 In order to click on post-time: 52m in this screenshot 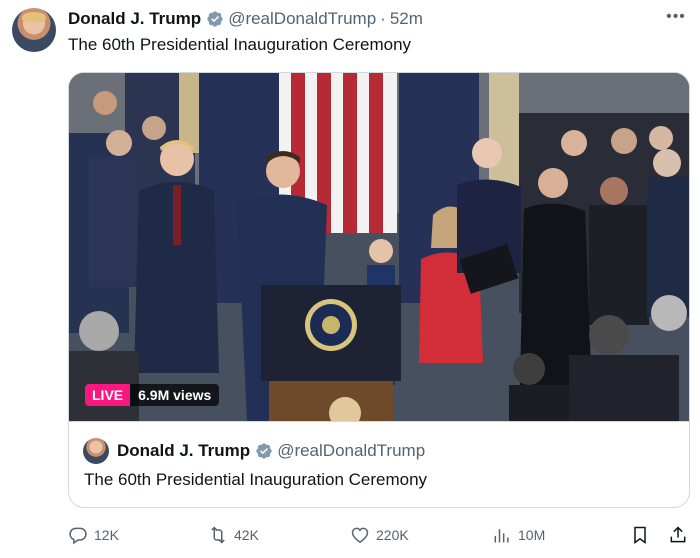, I will do `click(406, 19)`.